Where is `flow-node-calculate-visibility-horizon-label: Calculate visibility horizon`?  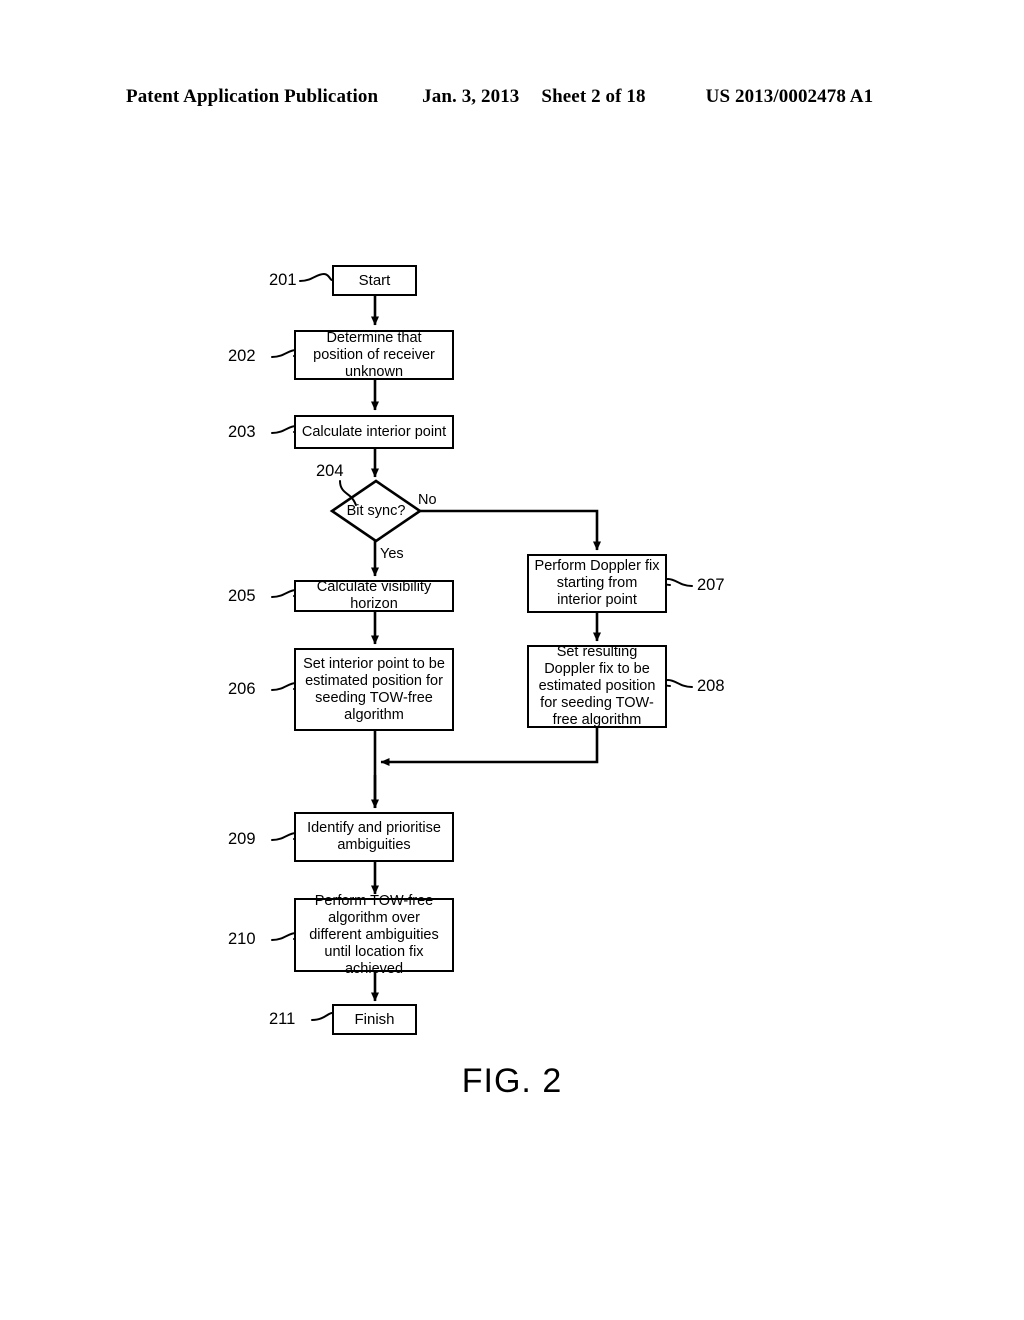 flow-node-calculate-visibility-horizon-label: Calculate visibility horizon is located at coordinates (374, 595).